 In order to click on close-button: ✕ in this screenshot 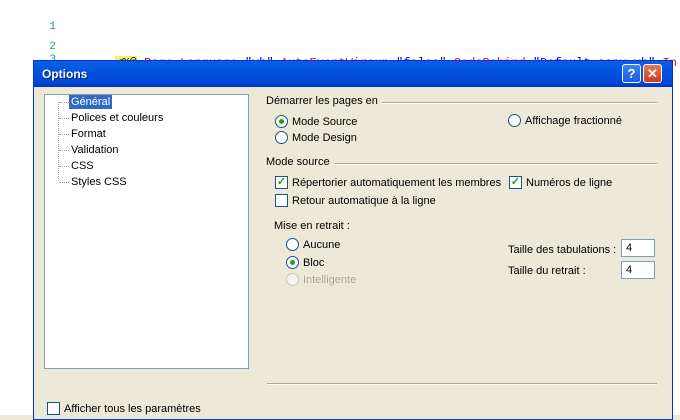, I will do `click(652, 73)`.